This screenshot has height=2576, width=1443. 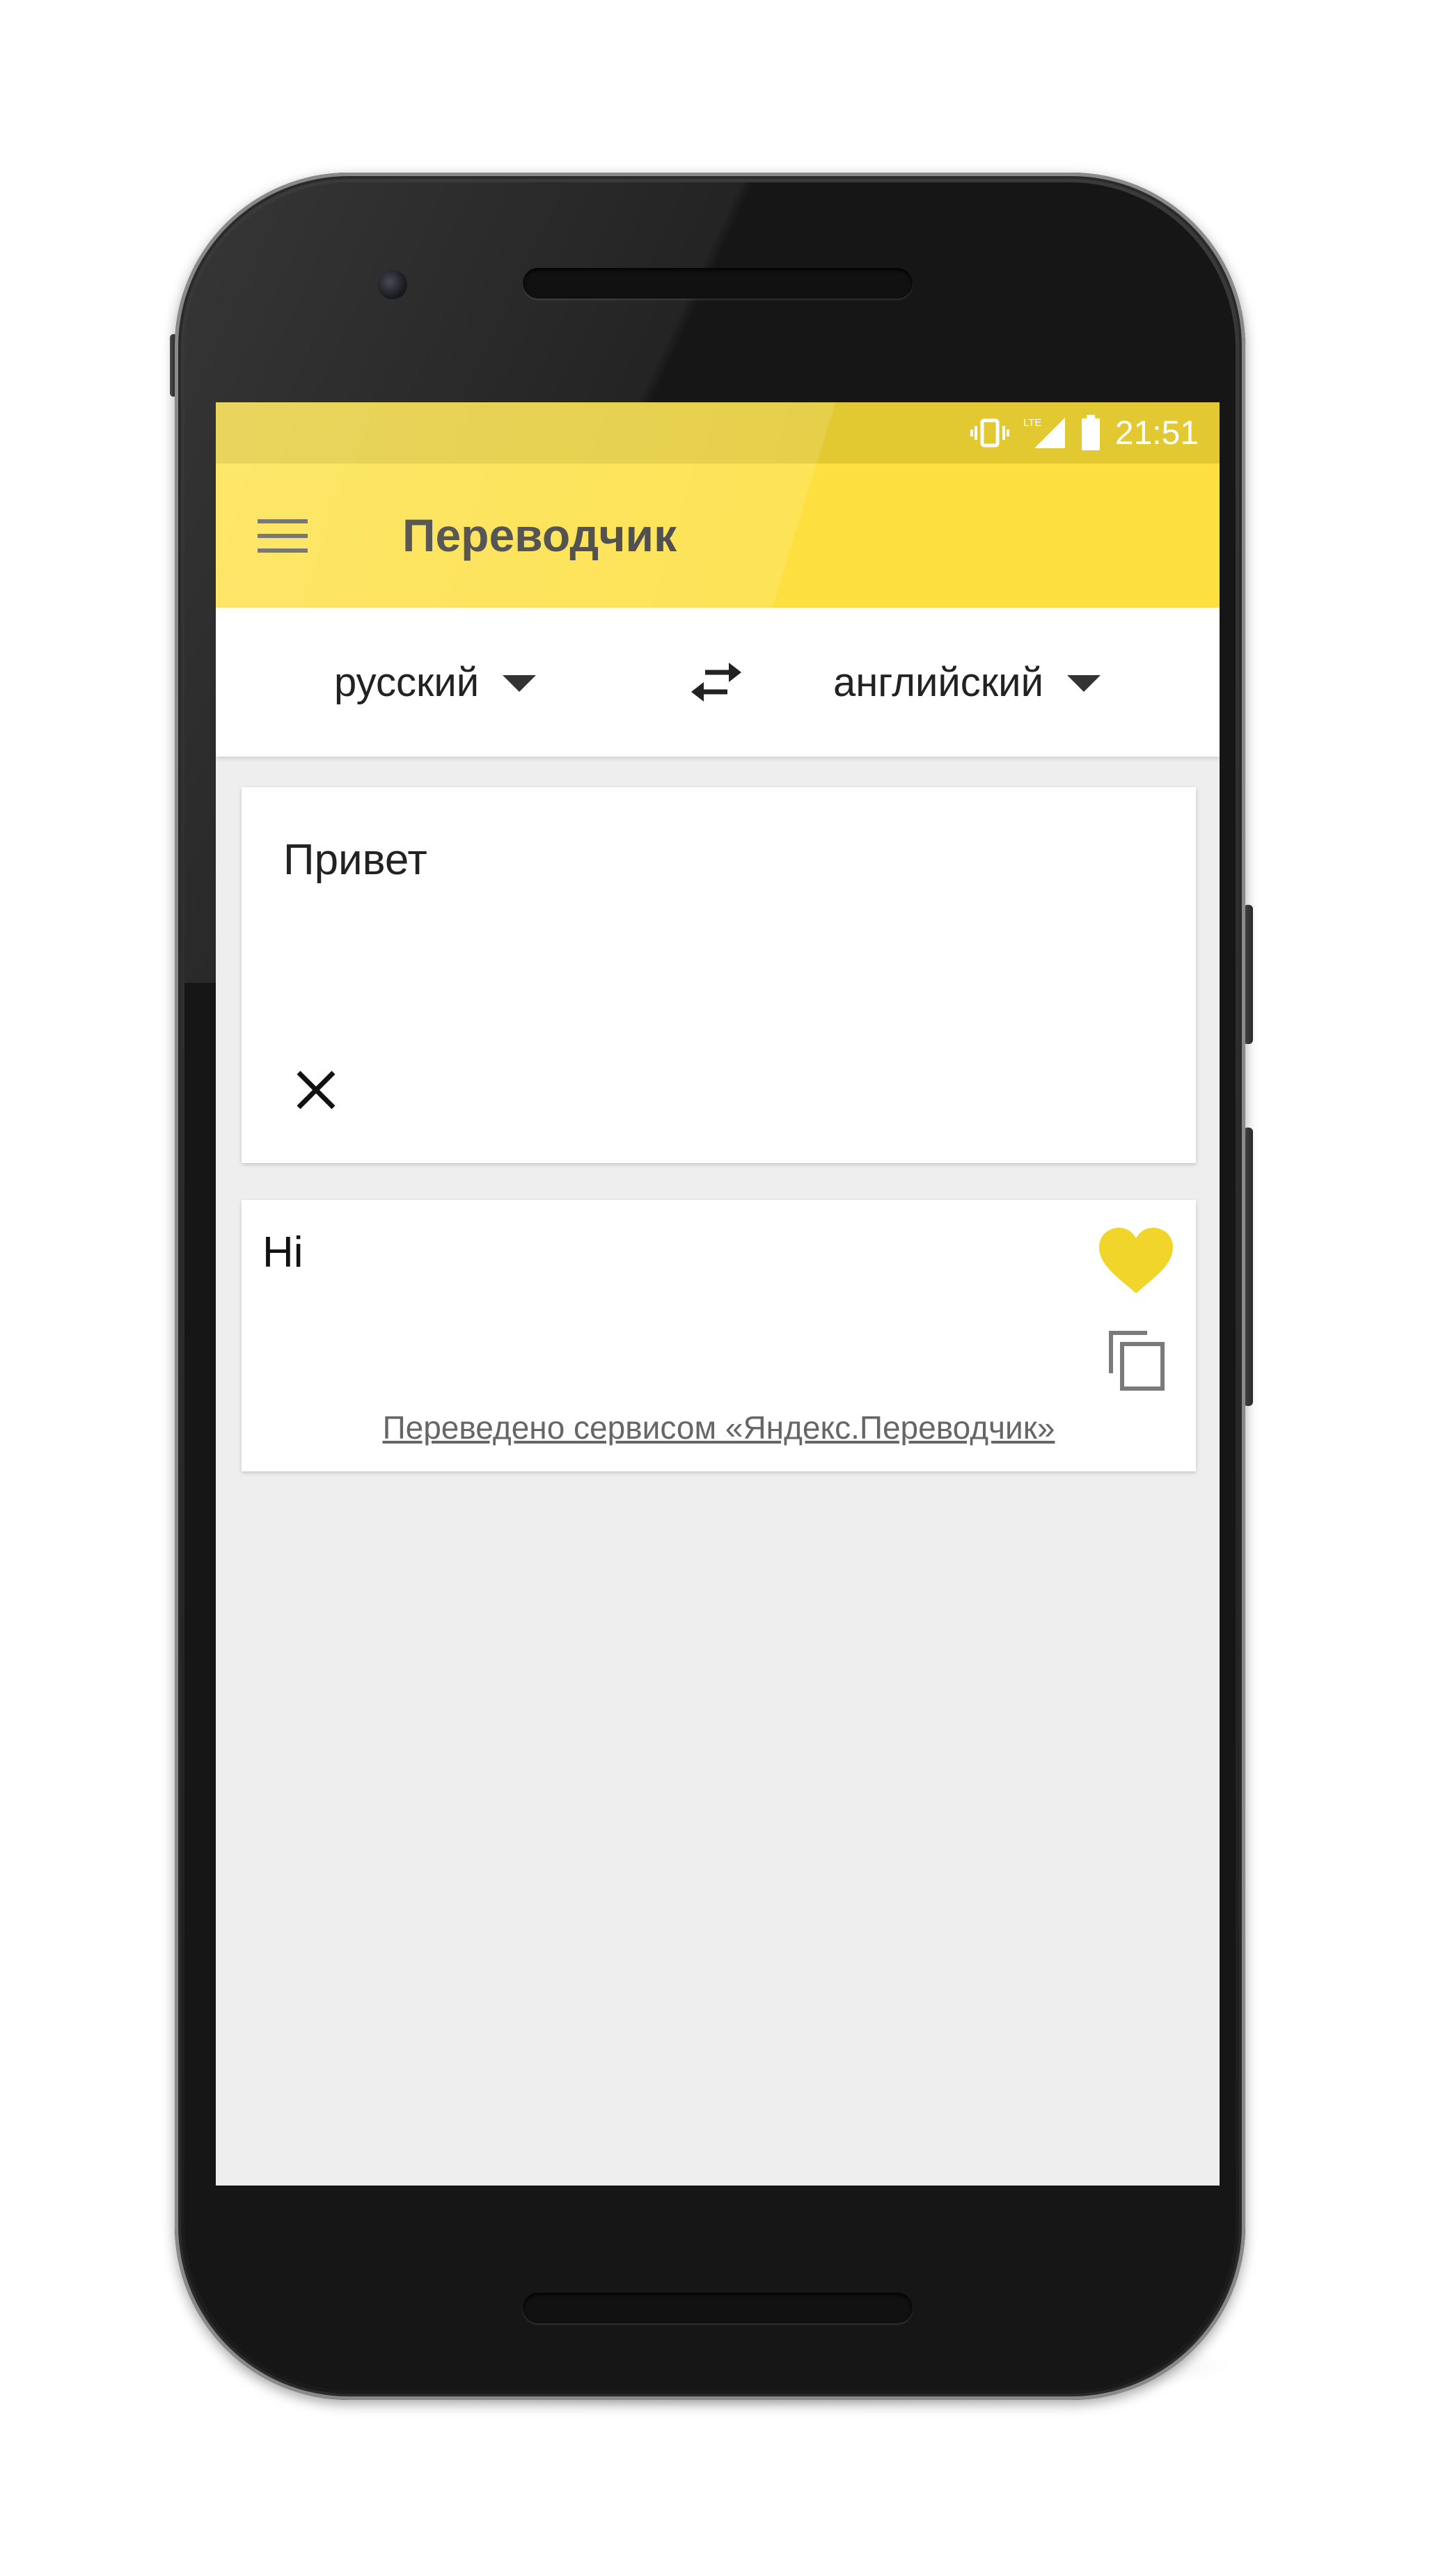 I want to click on source-language-select: русский, so click(x=435, y=682).